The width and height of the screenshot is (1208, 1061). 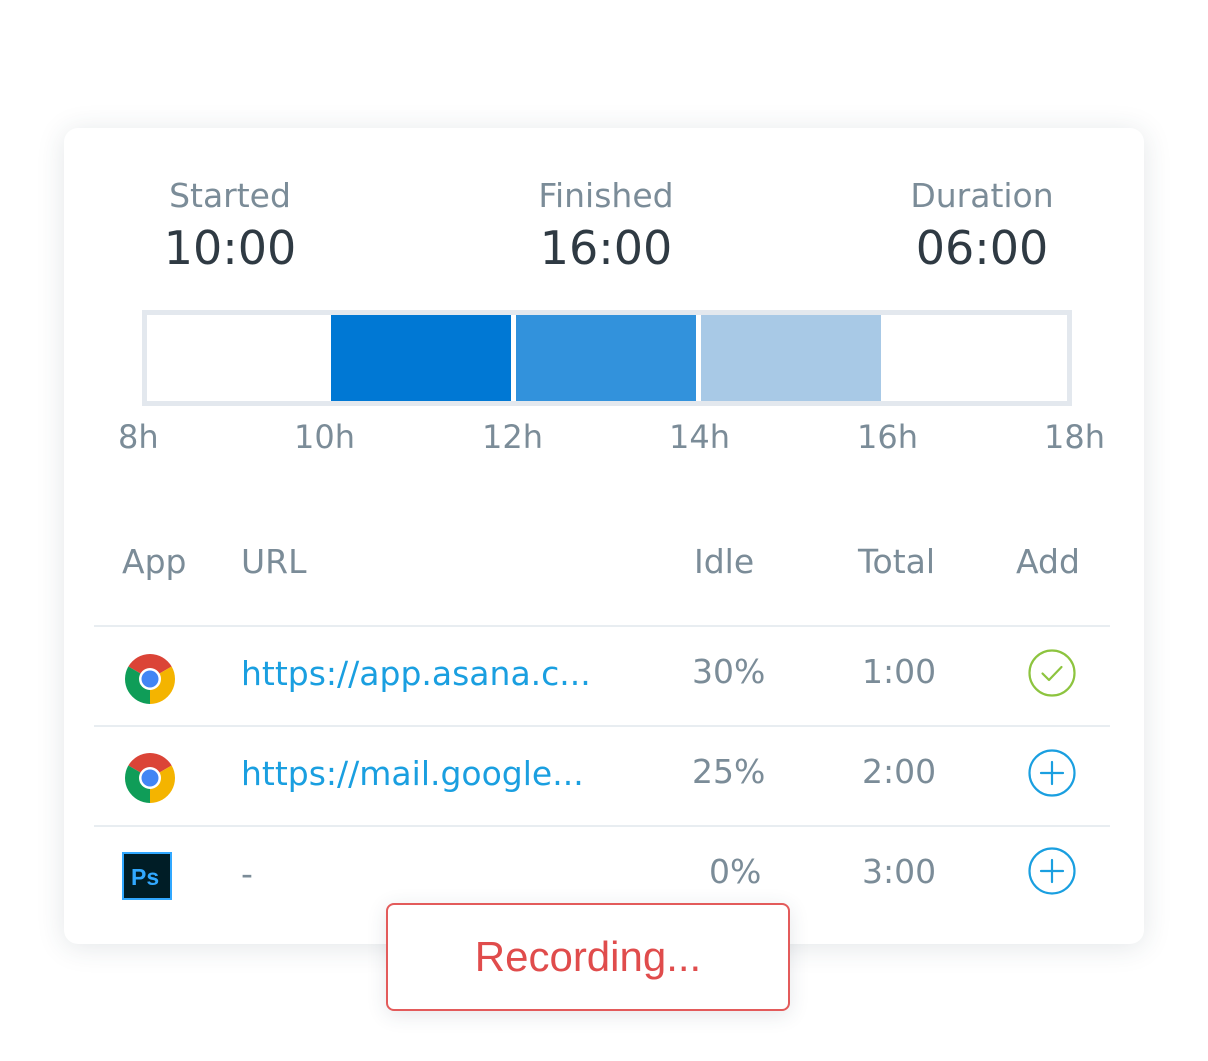 What do you see at coordinates (982, 248) in the screenshot?
I see `duration-value: 06:00` at bounding box center [982, 248].